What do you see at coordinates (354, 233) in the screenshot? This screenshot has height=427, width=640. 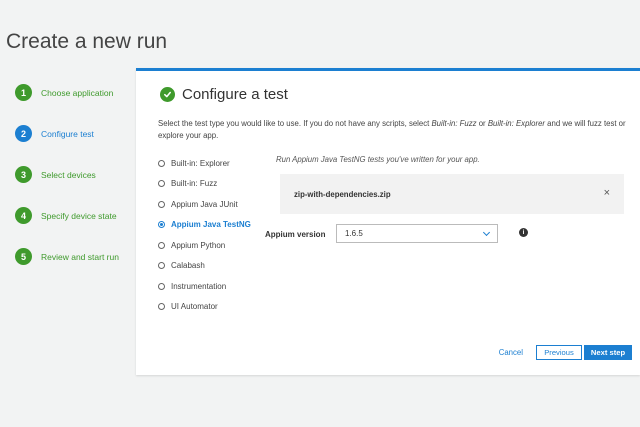 I see `appium-version-value: 1.6.5` at bounding box center [354, 233].